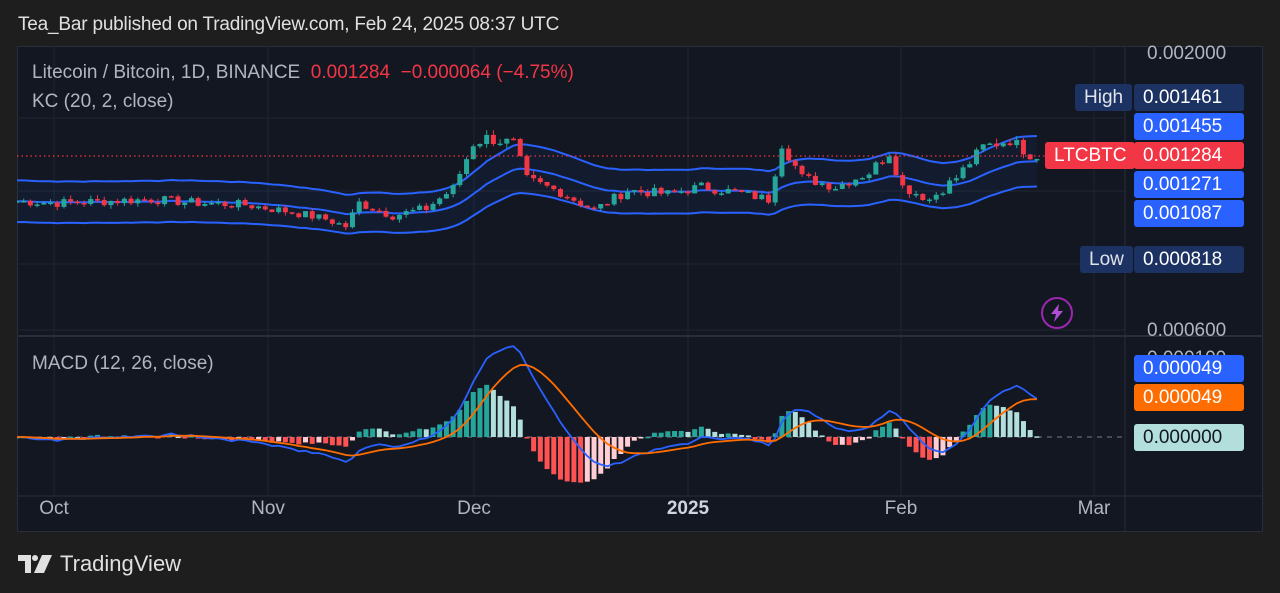 The width and height of the screenshot is (1280, 593). Describe the element at coordinates (54, 508) in the screenshot. I see `time-label-oct: Oct` at that location.